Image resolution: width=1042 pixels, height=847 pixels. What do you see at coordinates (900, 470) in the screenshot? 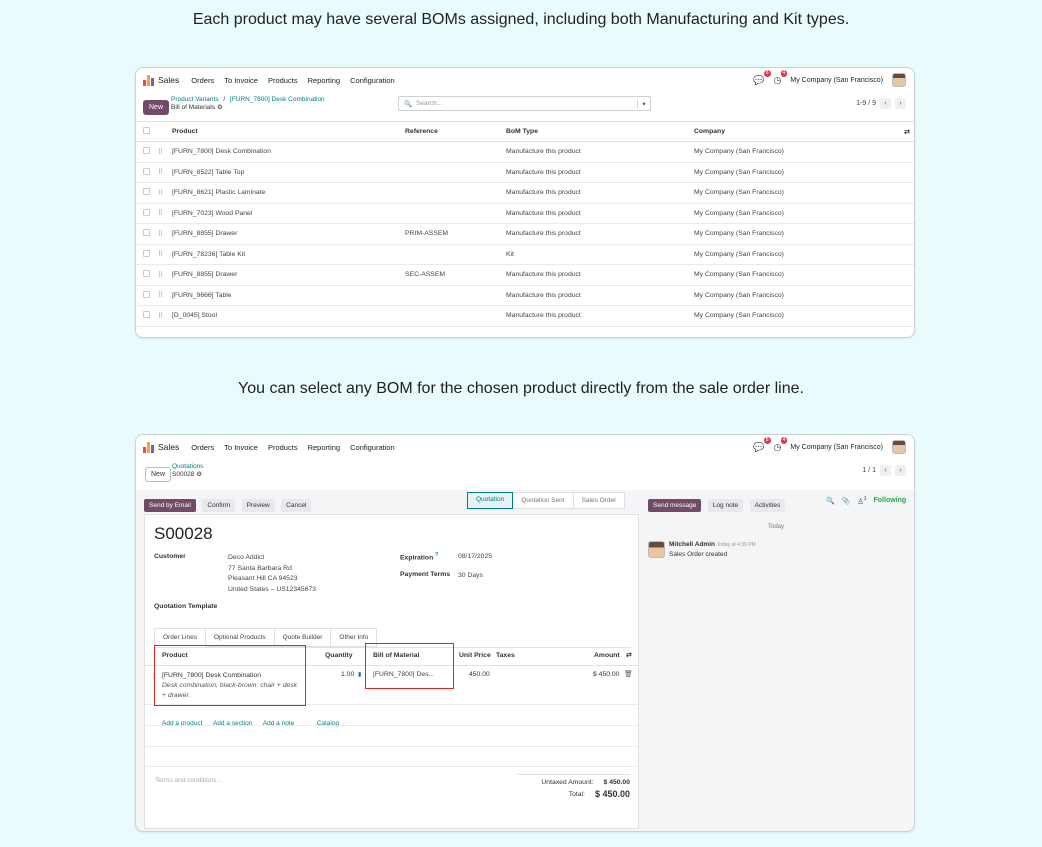
I see `pager-next-icon-2: ›` at bounding box center [900, 470].